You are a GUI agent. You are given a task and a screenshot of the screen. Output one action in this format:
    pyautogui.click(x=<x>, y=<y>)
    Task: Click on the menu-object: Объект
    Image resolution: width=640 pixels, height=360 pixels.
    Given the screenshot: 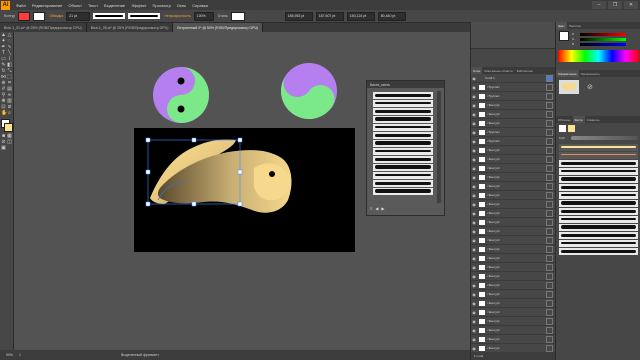 What is the action you would take?
    pyautogui.click(x=75, y=5)
    